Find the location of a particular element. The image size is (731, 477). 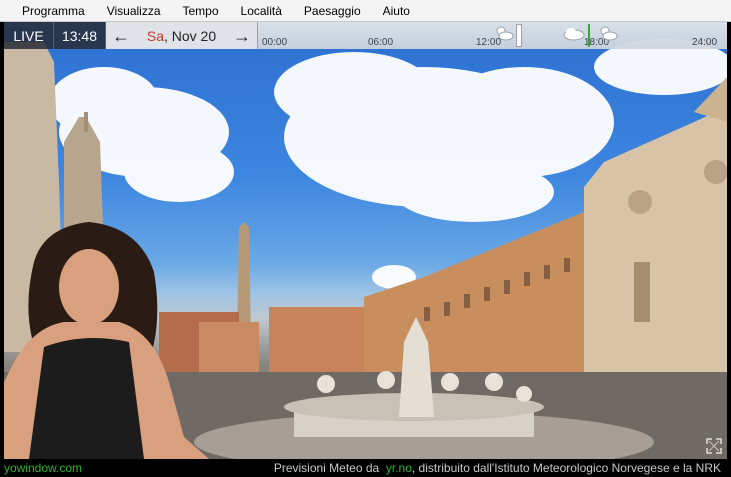

menu-visualizza: Visualizza is located at coordinates (134, 11).